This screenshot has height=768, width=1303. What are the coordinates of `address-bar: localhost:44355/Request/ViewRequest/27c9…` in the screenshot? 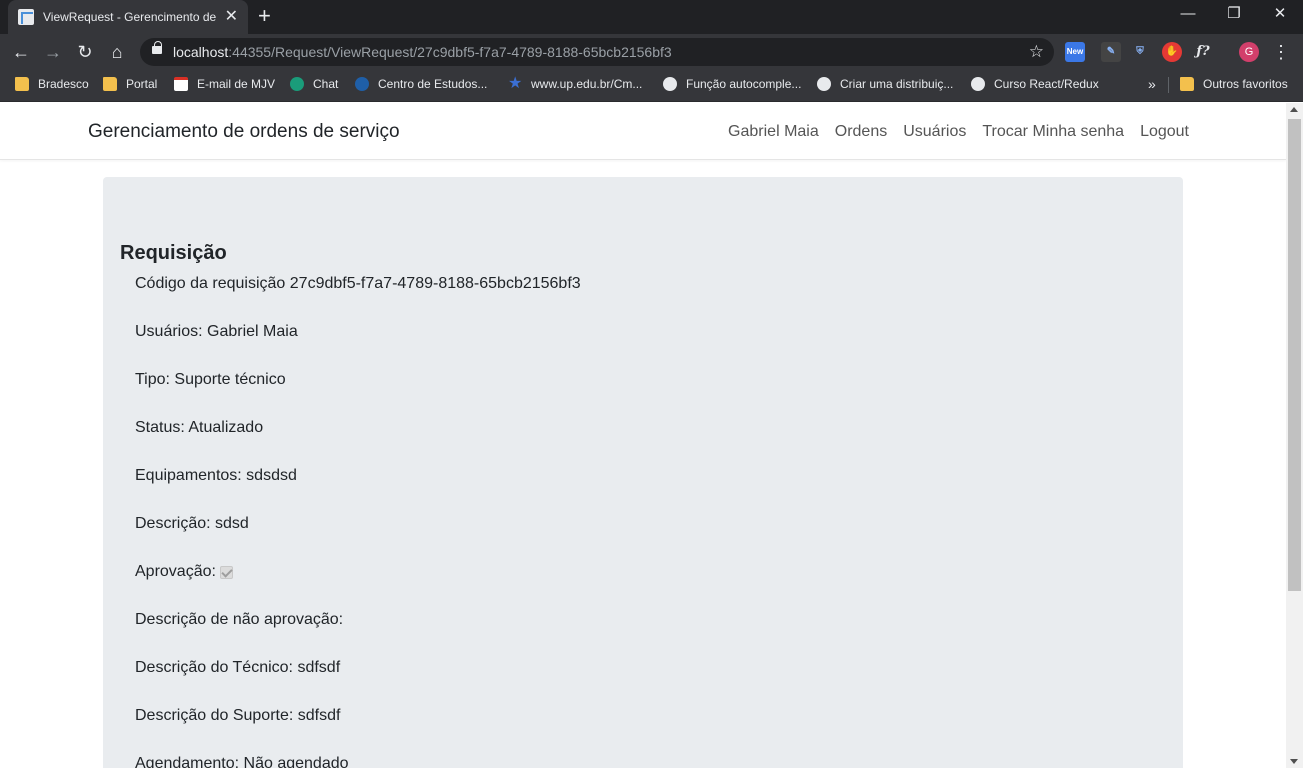 It's located at (597, 52).